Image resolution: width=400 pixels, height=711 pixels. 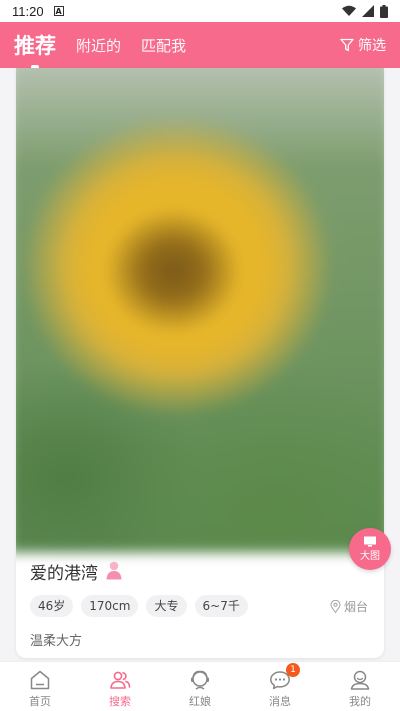 I want to click on wifi-icon, so click(x=349, y=10).